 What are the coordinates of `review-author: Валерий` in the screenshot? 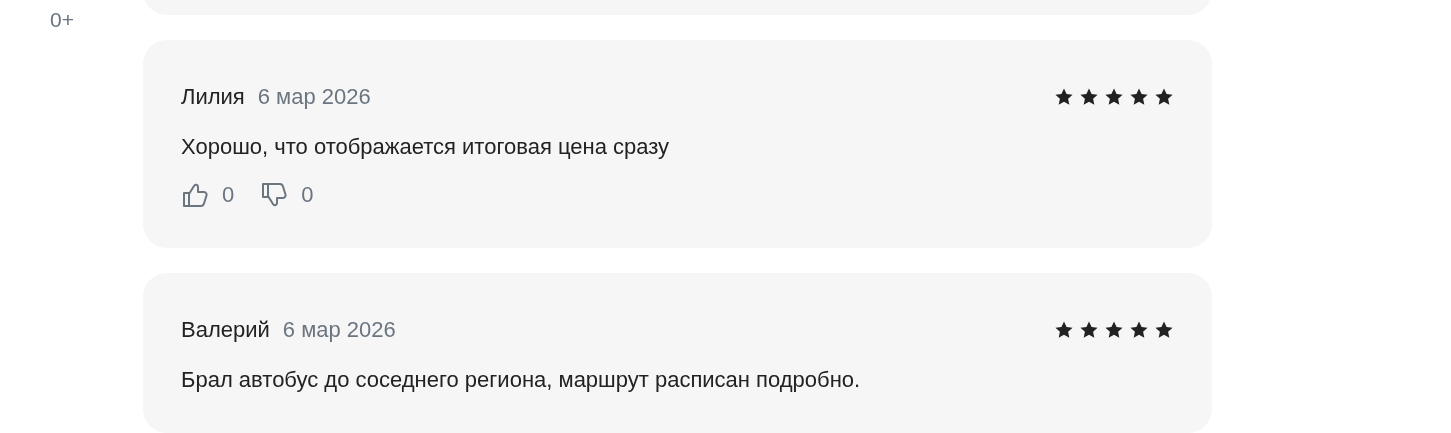 It's located at (225, 330).